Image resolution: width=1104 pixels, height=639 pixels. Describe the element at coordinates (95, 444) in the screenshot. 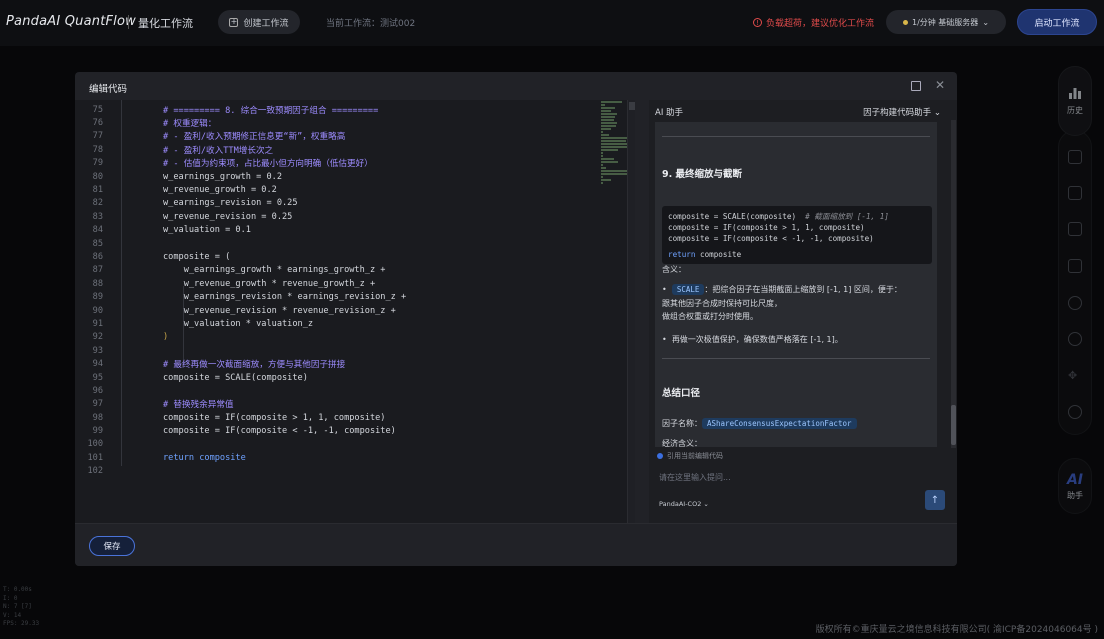

I see `line-number: 100` at that location.